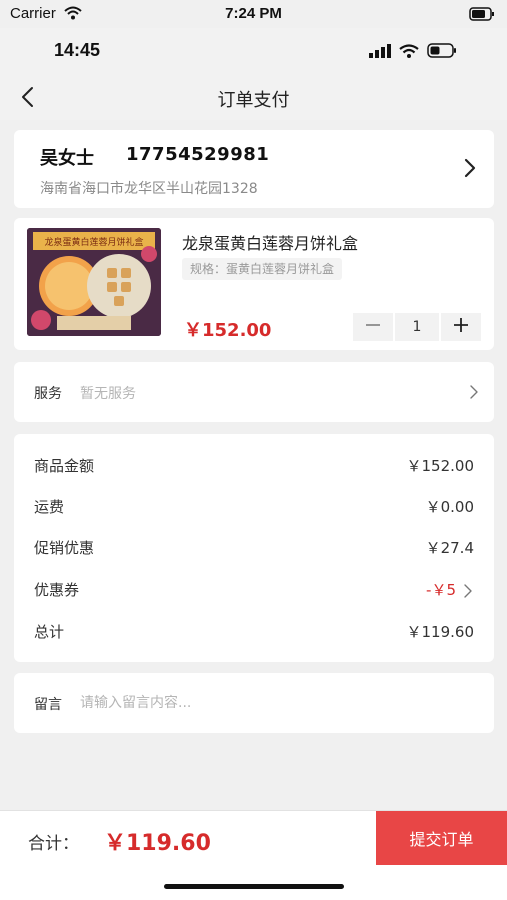 This screenshot has height=900, width=507. I want to click on signal-icon, so click(380, 52).